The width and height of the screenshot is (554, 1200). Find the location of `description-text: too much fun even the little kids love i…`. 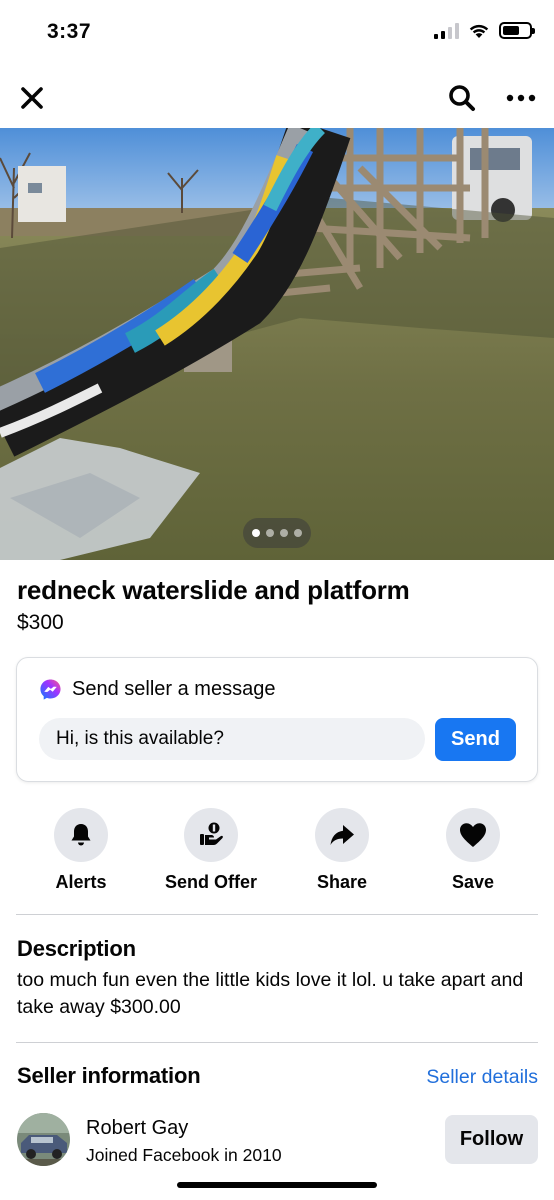

description-text: too much fun even the little kids love i… is located at coordinates (270, 993).